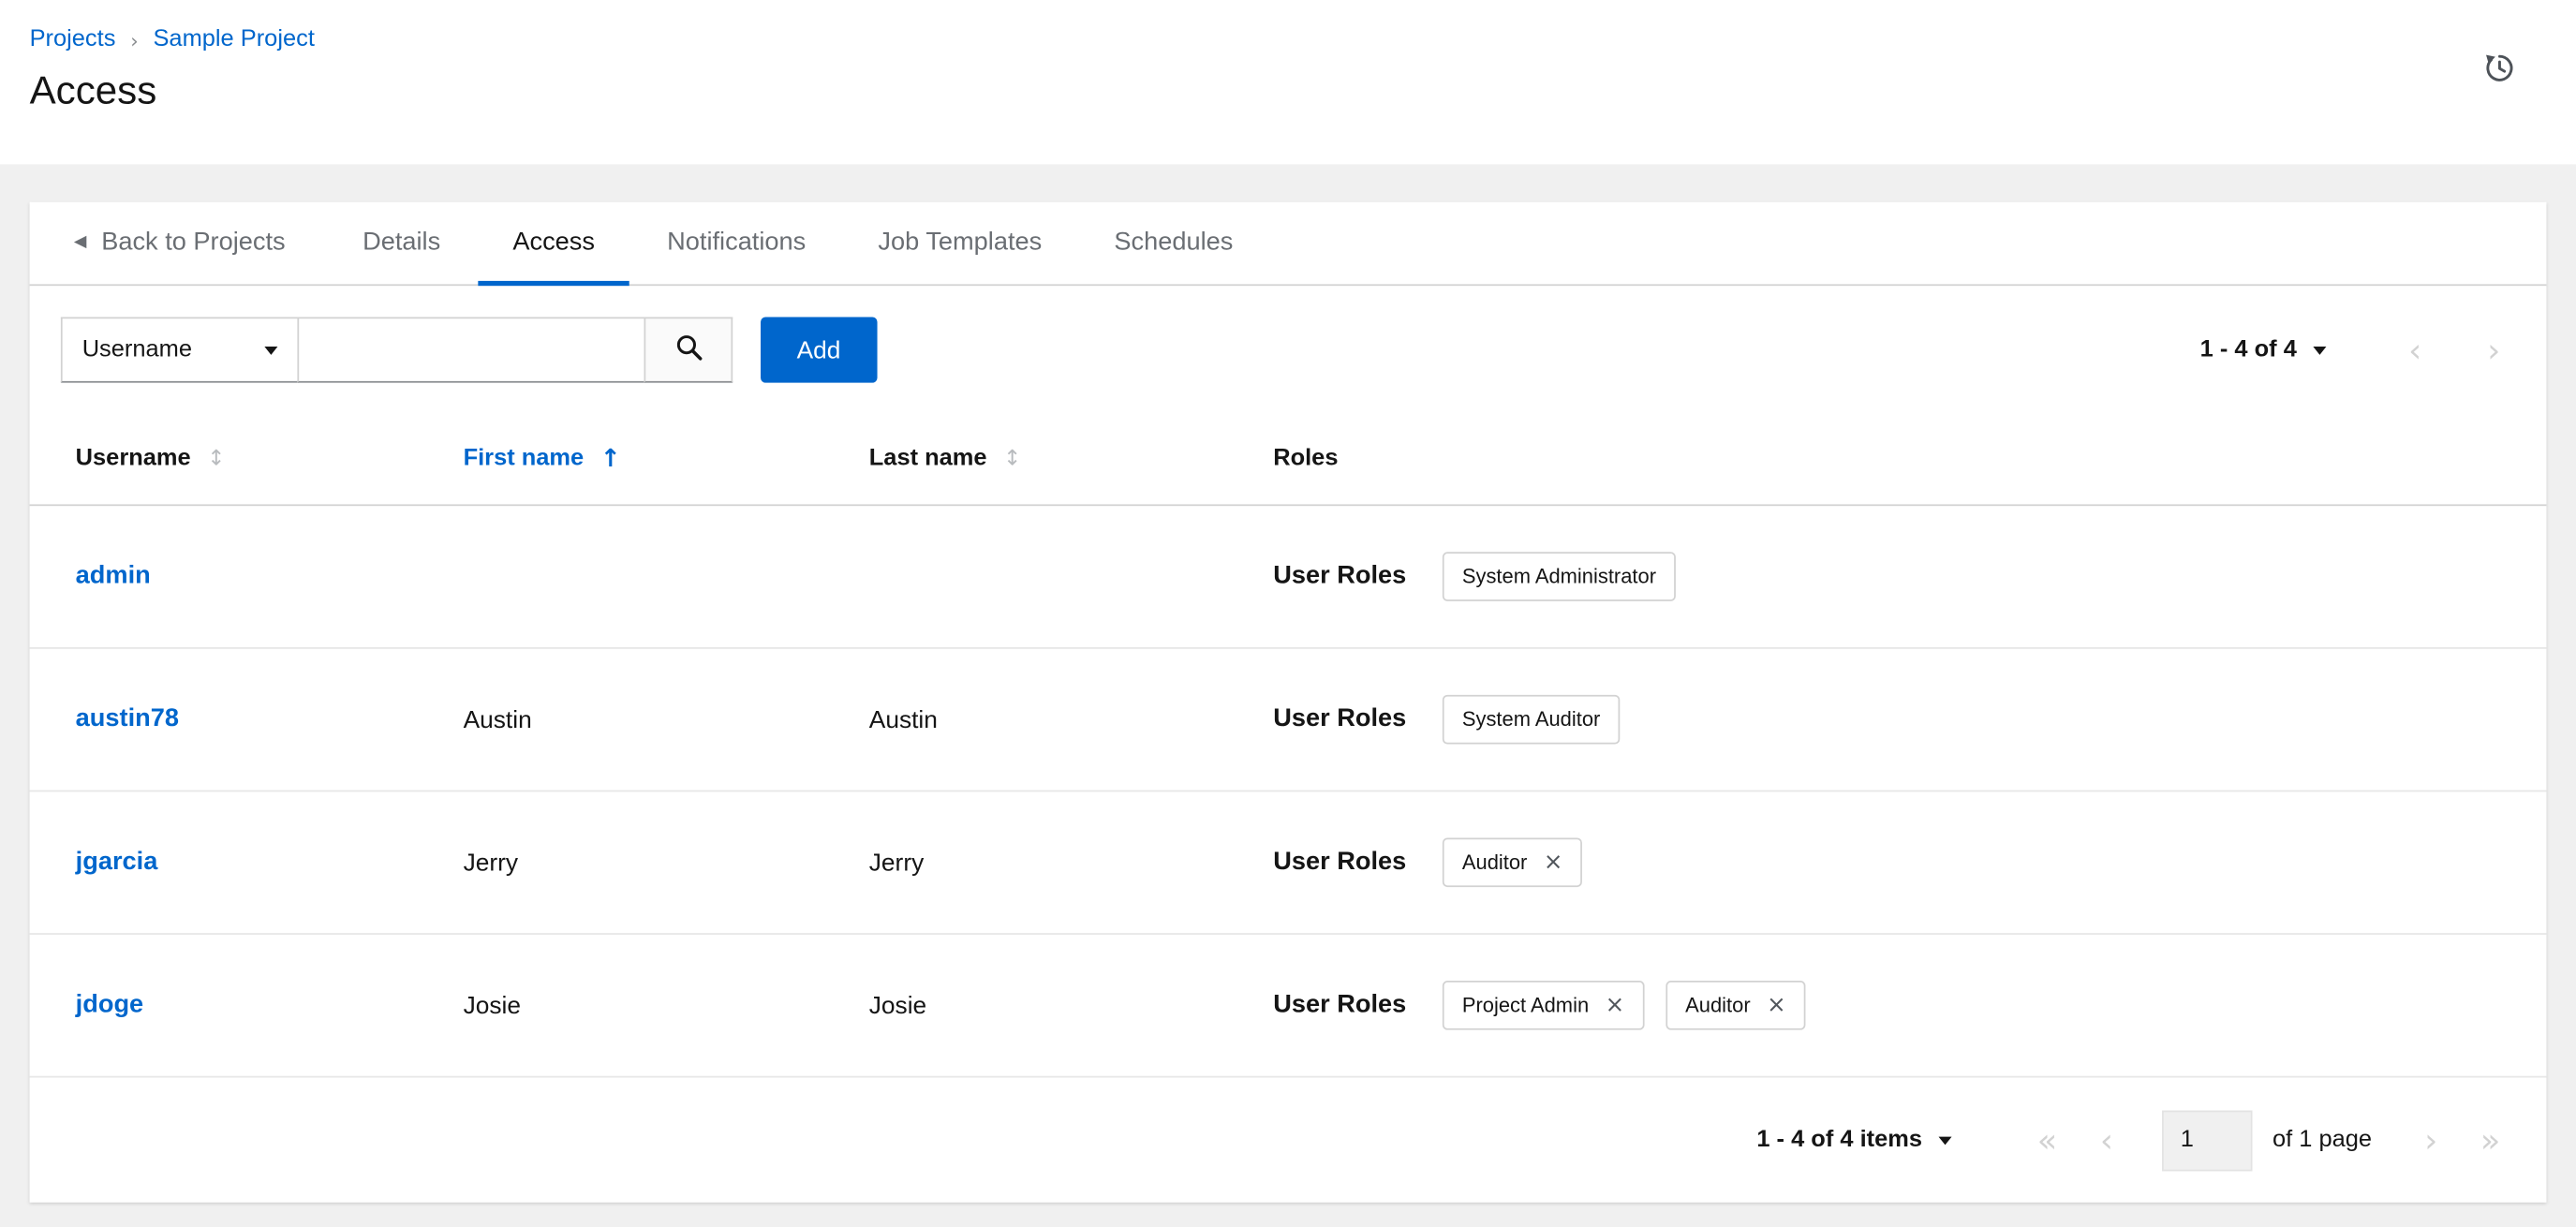 The image size is (2576, 1227). I want to click on sort-ascending-icon: ↑, so click(610, 458).